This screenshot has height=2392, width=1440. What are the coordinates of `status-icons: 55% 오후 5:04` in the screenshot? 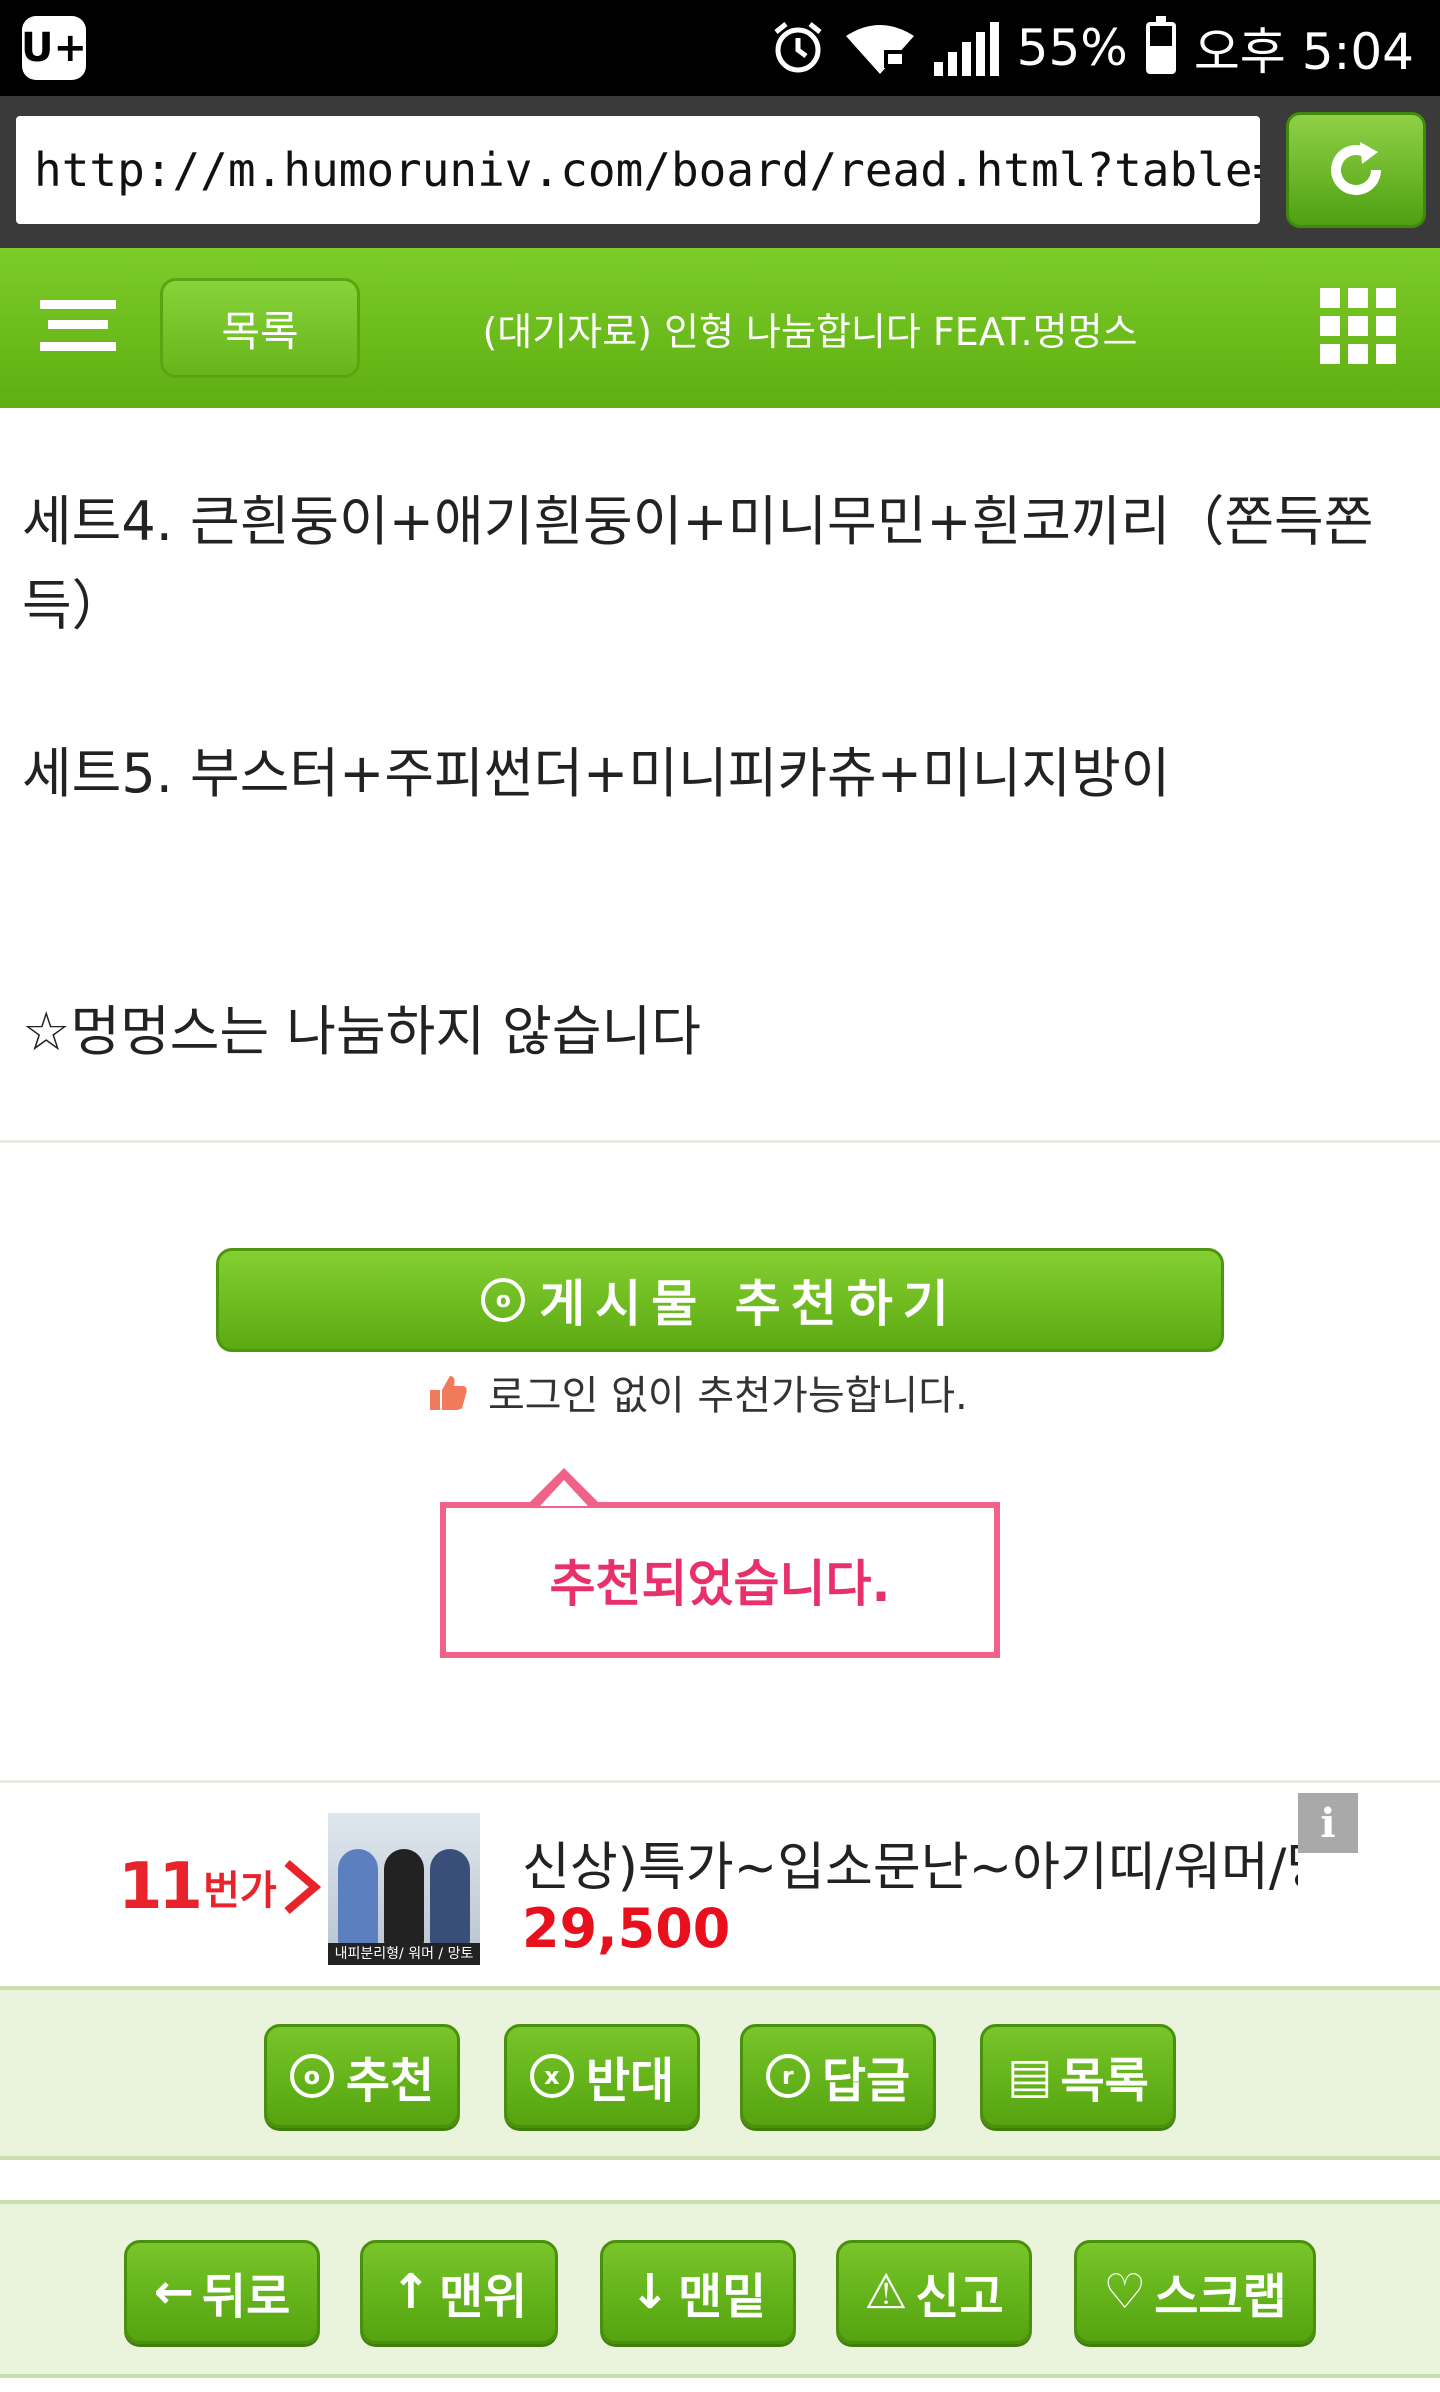 It's located at (1092, 48).